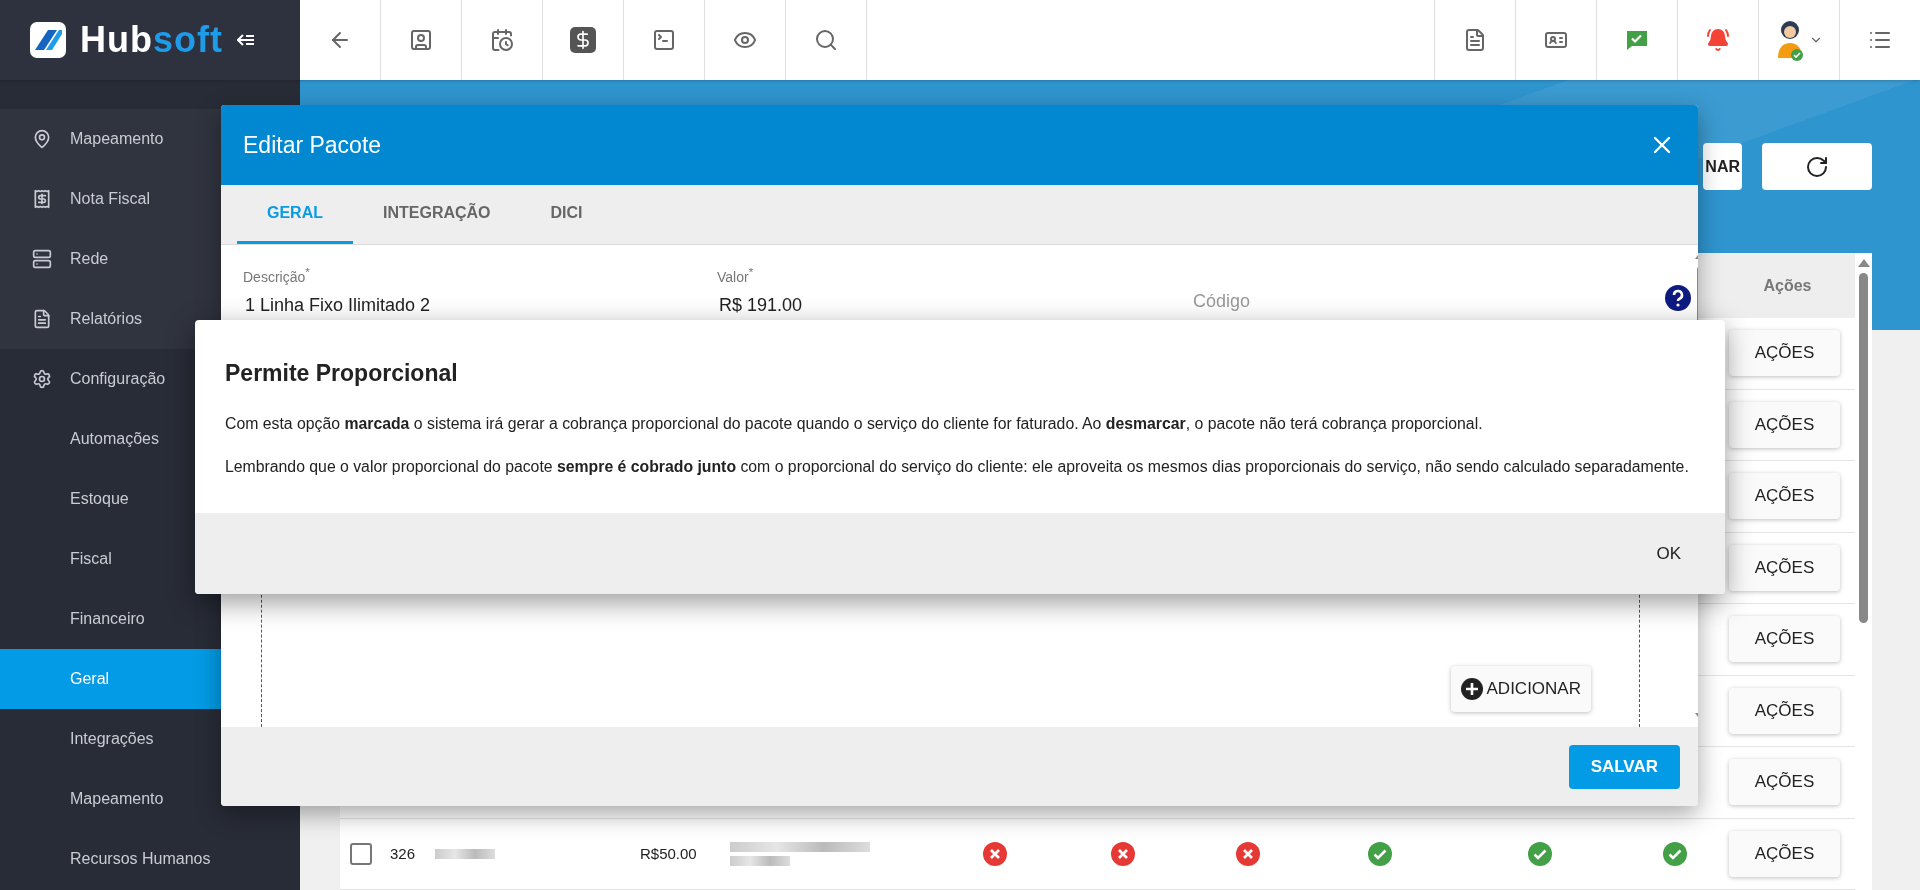  I want to click on tab: INTEGRAÇÃO, so click(437, 214).